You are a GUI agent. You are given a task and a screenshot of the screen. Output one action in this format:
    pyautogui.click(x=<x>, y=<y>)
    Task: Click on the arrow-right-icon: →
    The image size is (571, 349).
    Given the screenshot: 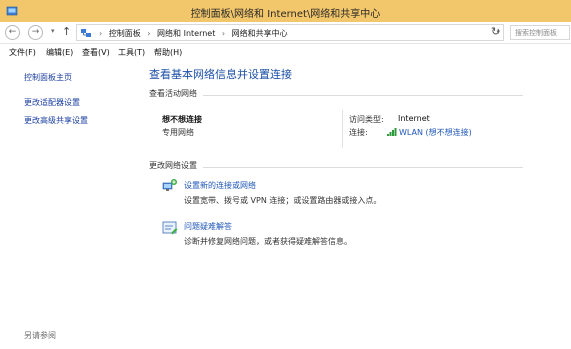 What is the action you would take?
    pyautogui.click(x=35, y=32)
    